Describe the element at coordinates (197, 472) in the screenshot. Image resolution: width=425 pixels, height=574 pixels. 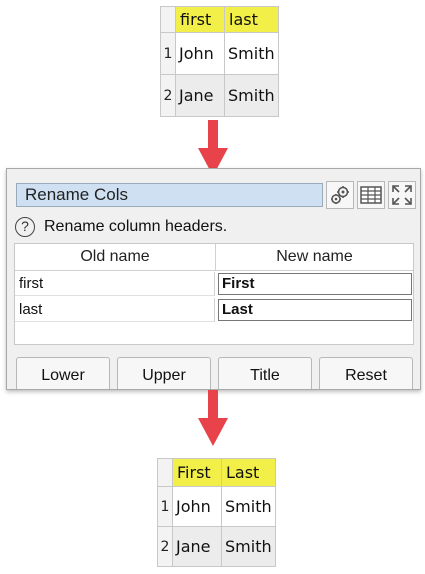
I see `header-cell: First` at that location.